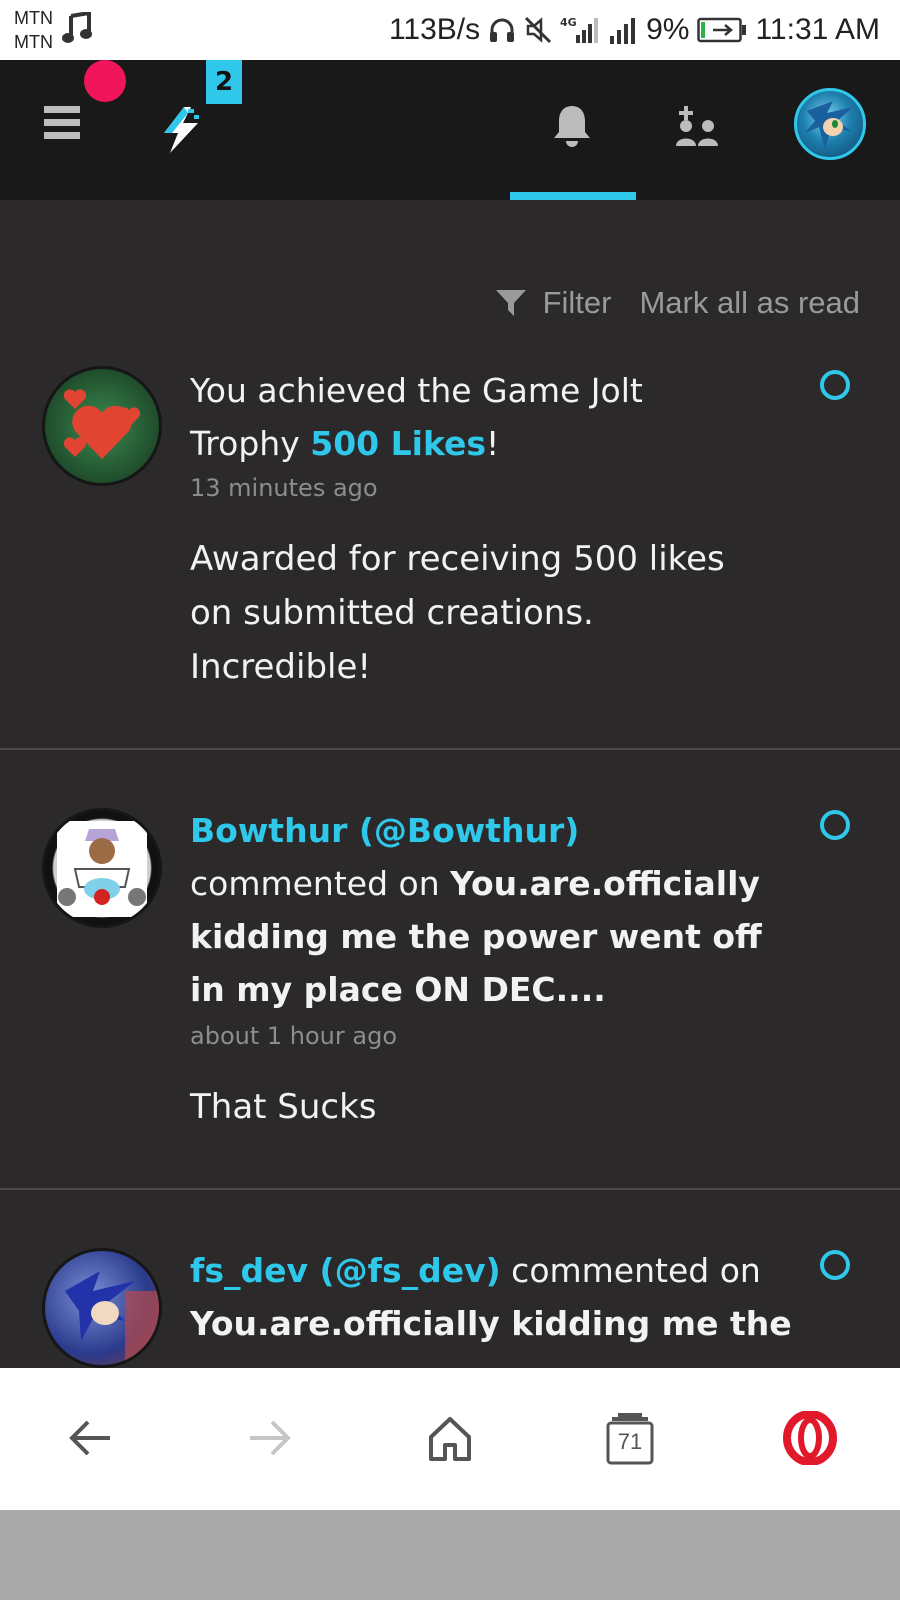 The image size is (900, 1600). What do you see at coordinates (491, 1323) in the screenshot?
I see `post-title-part-1: You.are.officially kidding me the` at bounding box center [491, 1323].